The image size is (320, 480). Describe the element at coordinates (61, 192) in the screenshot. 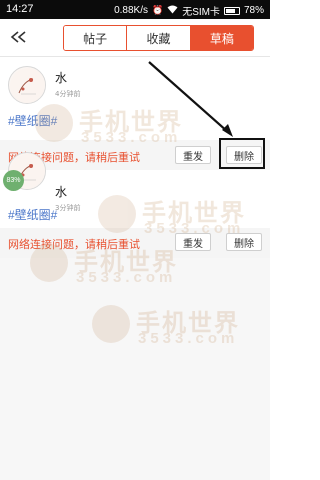

I see `post-author: 水` at that location.